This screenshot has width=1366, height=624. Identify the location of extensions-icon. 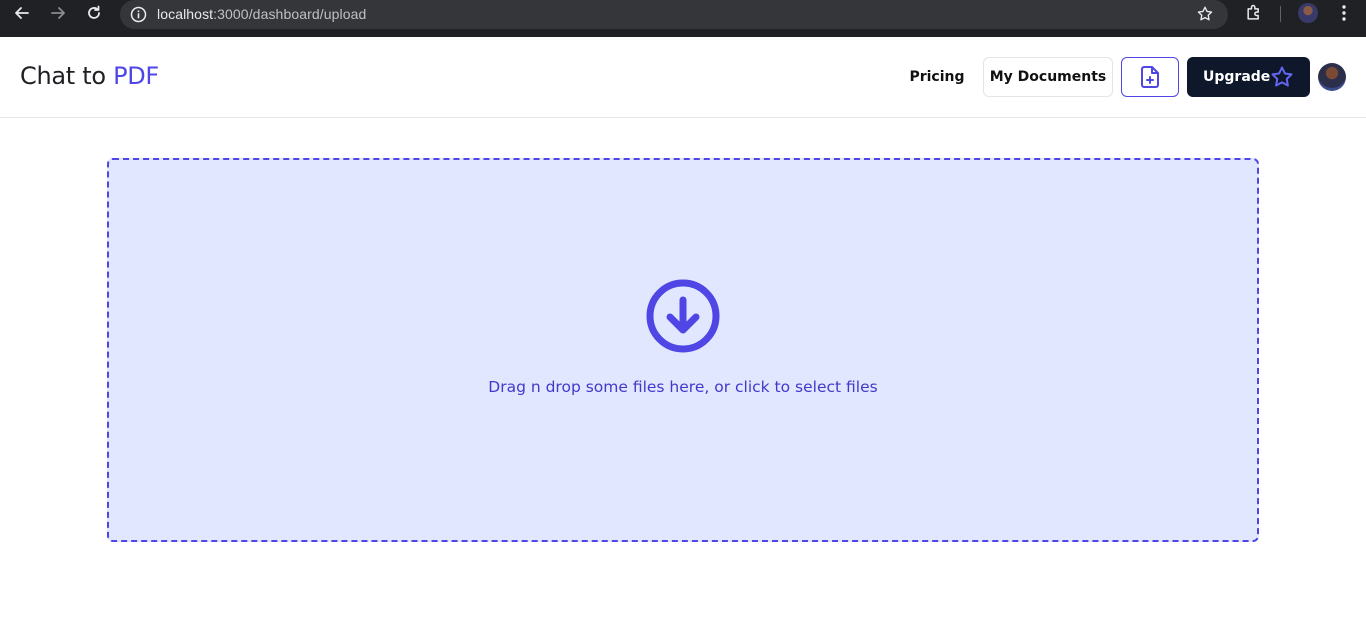
(1254, 13).